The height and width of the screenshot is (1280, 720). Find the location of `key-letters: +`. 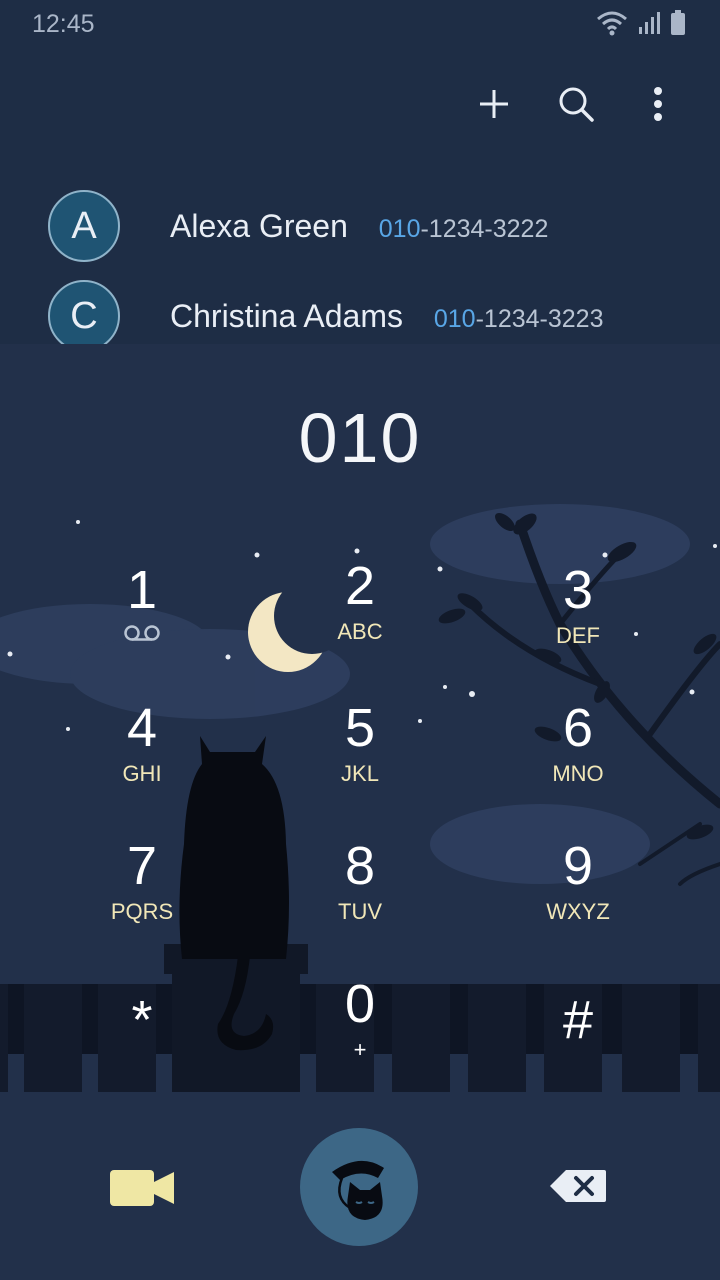

key-letters: + is located at coordinates (360, 1049).